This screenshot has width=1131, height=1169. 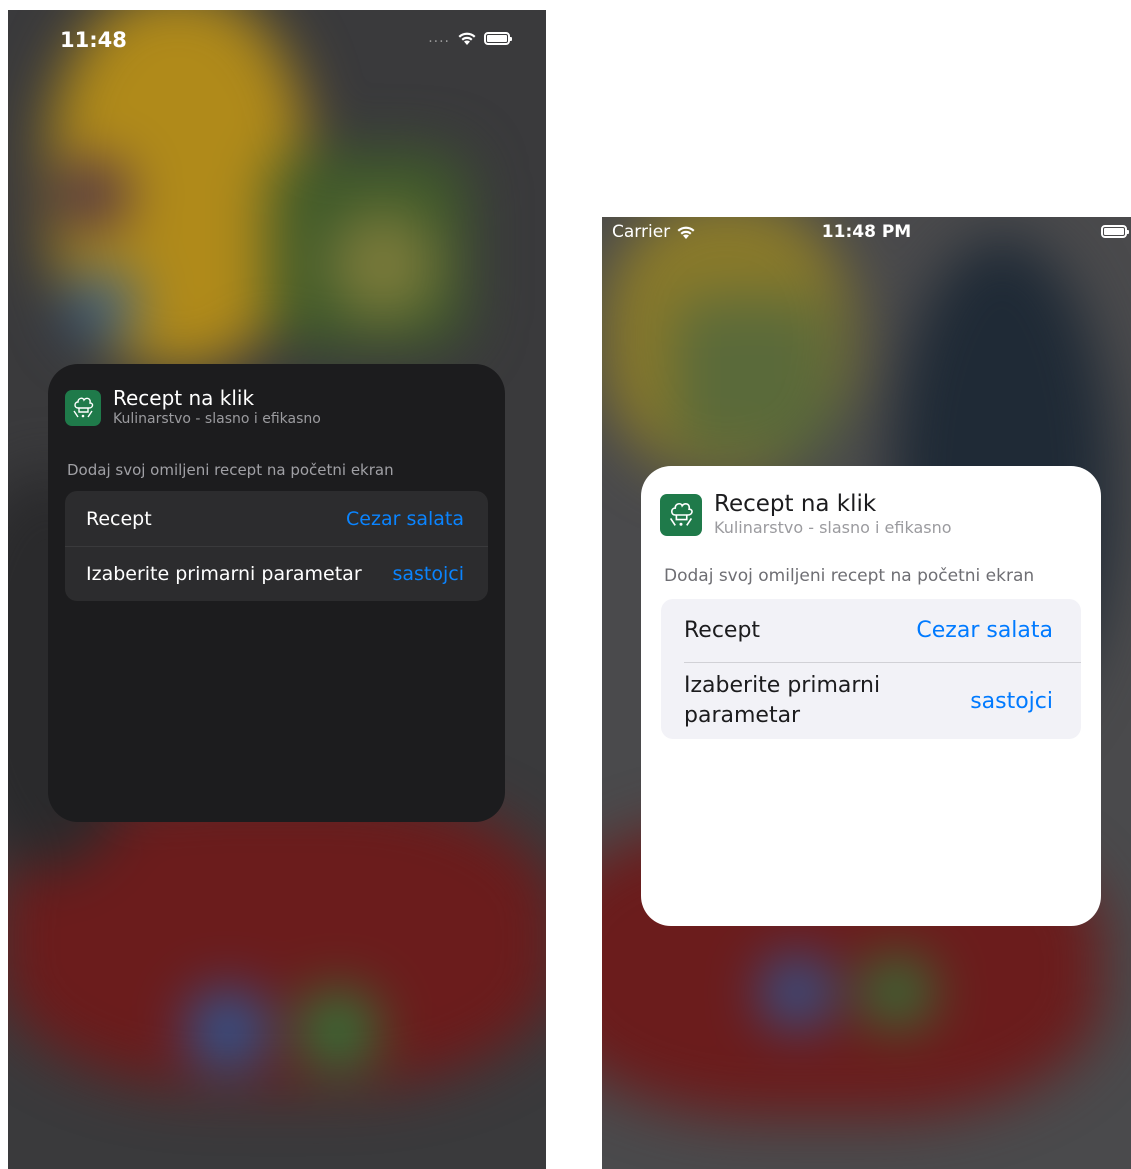 I want to click on status-time: 11:48, so click(x=93, y=40).